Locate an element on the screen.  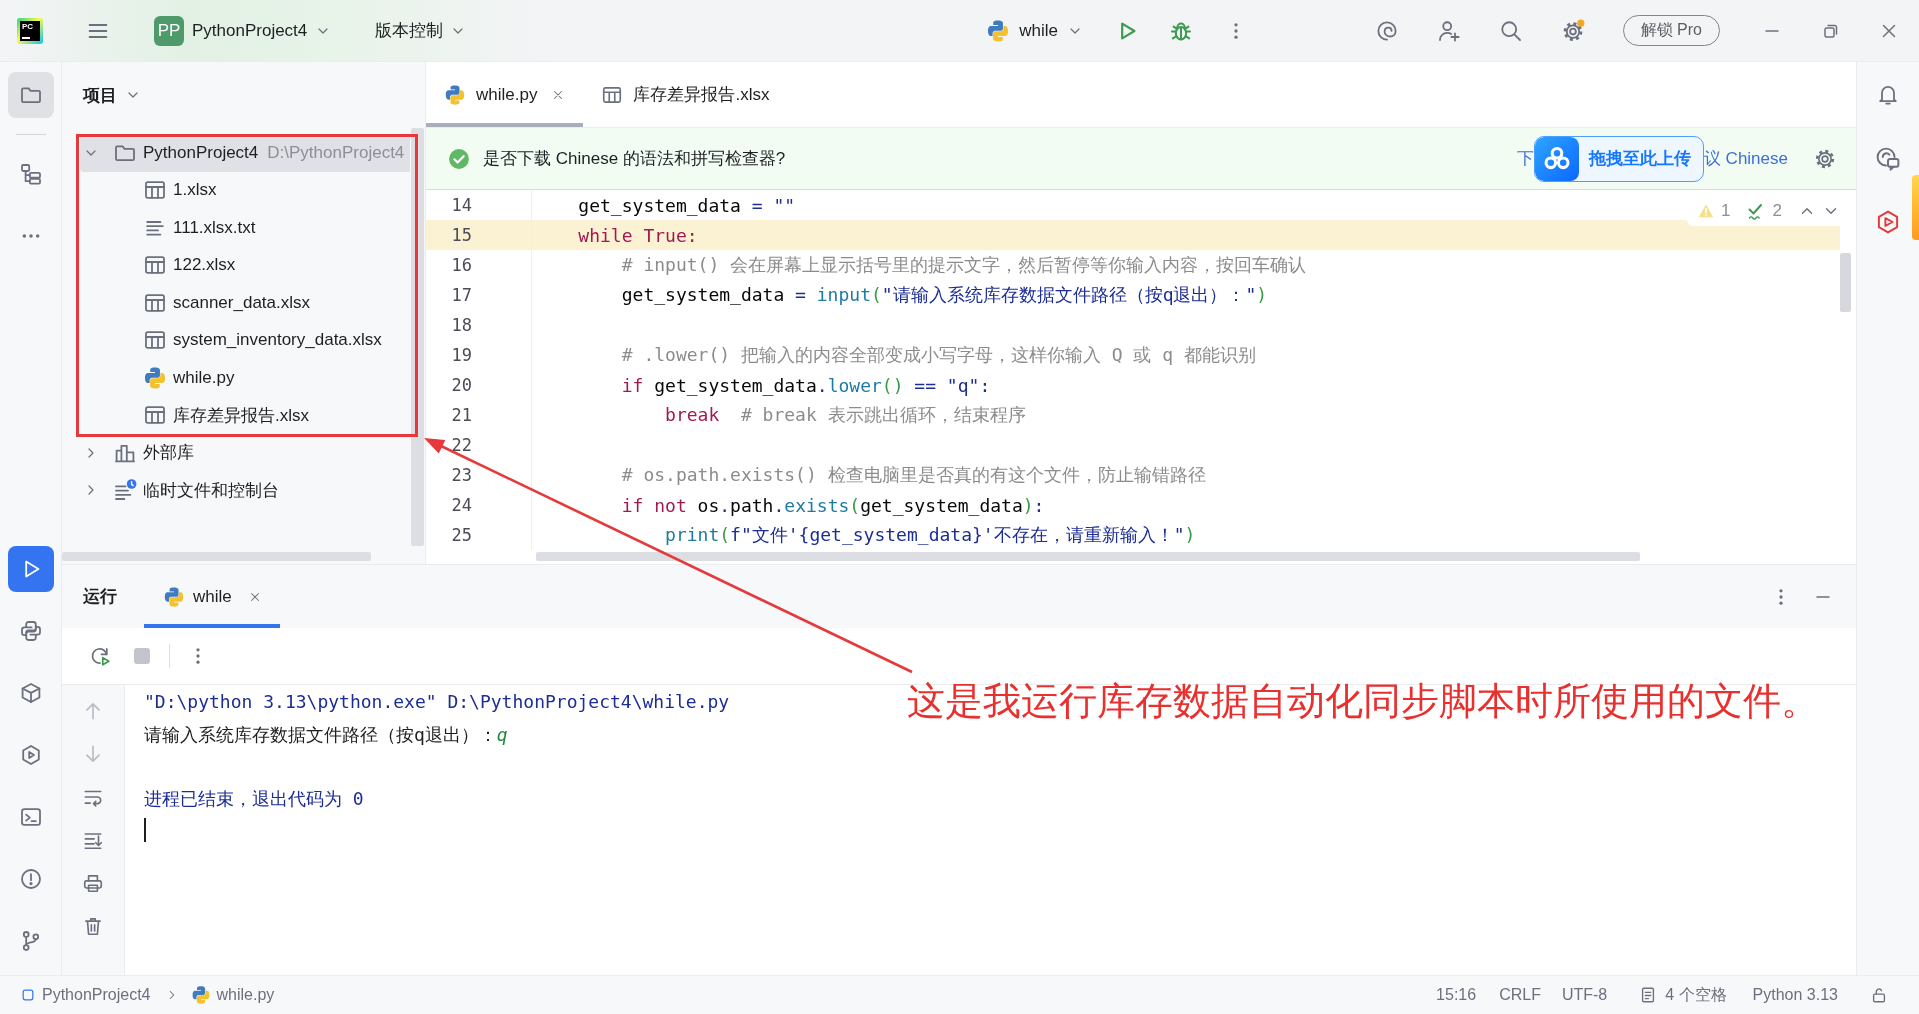
python-outline-icon is located at coordinates (30, 631).